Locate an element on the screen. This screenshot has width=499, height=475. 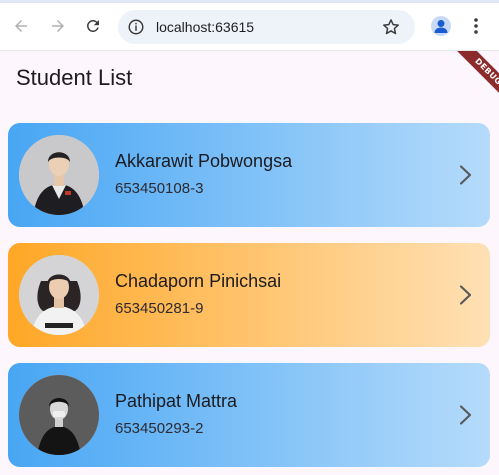
student-name: Chadaporn Pinichsai is located at coordinates (198, 281).